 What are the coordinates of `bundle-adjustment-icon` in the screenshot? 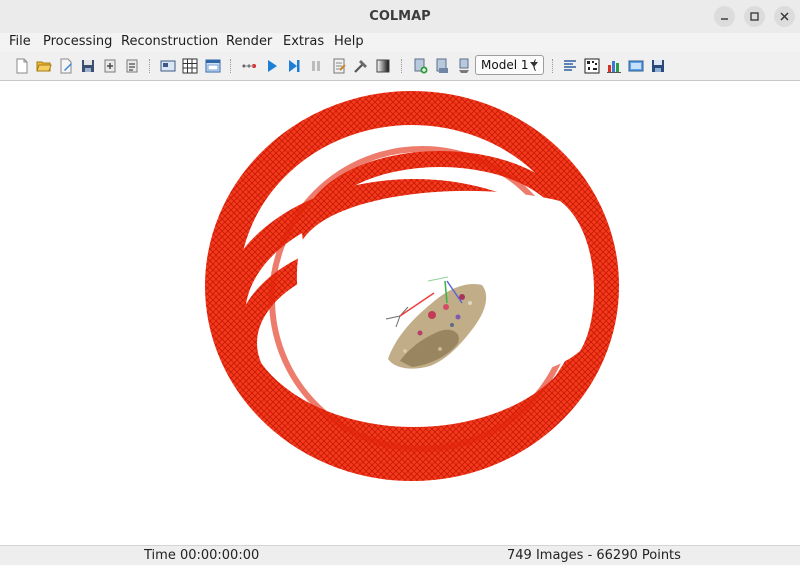 It's located at (339, 66).